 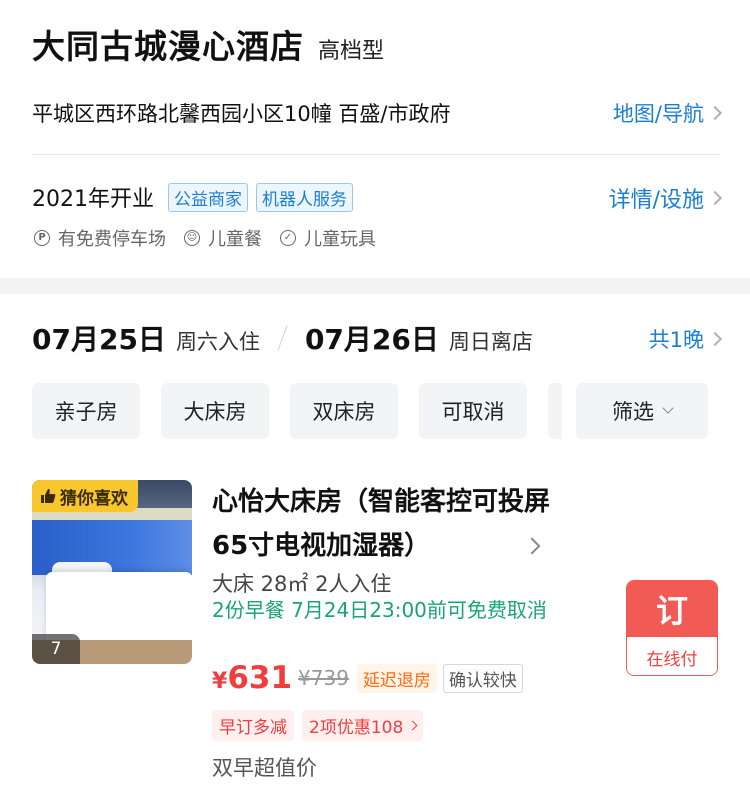 What do you see at coordinates (482, 678) in the screenshot?
I see `tag-fast-confirm: 确认较快` at bounding box center [482, 678].